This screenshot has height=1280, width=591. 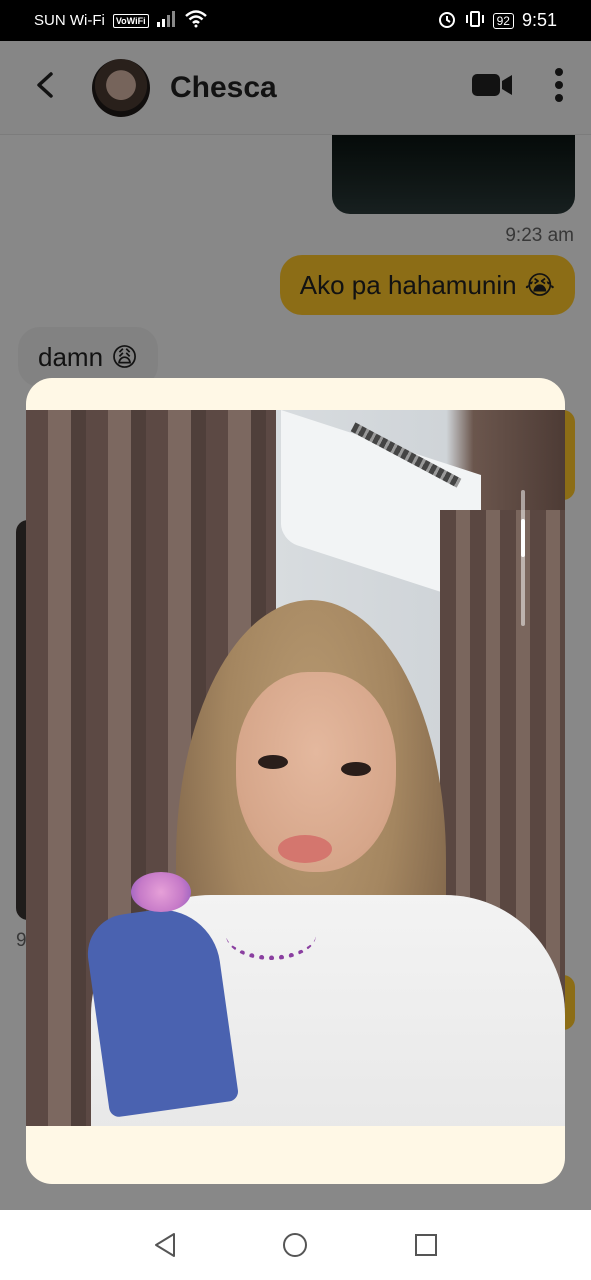 I want to click on nav-back-button, so click(x=165, y=1245).